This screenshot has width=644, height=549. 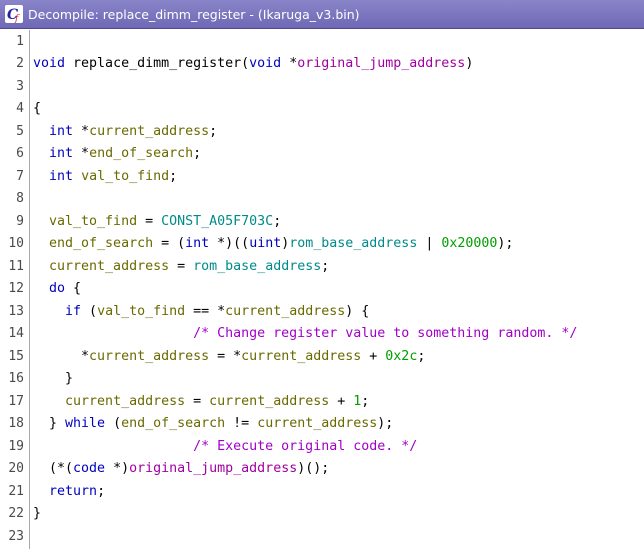 I want to click on code-token-plain: = *, so click(x=225, y=356).